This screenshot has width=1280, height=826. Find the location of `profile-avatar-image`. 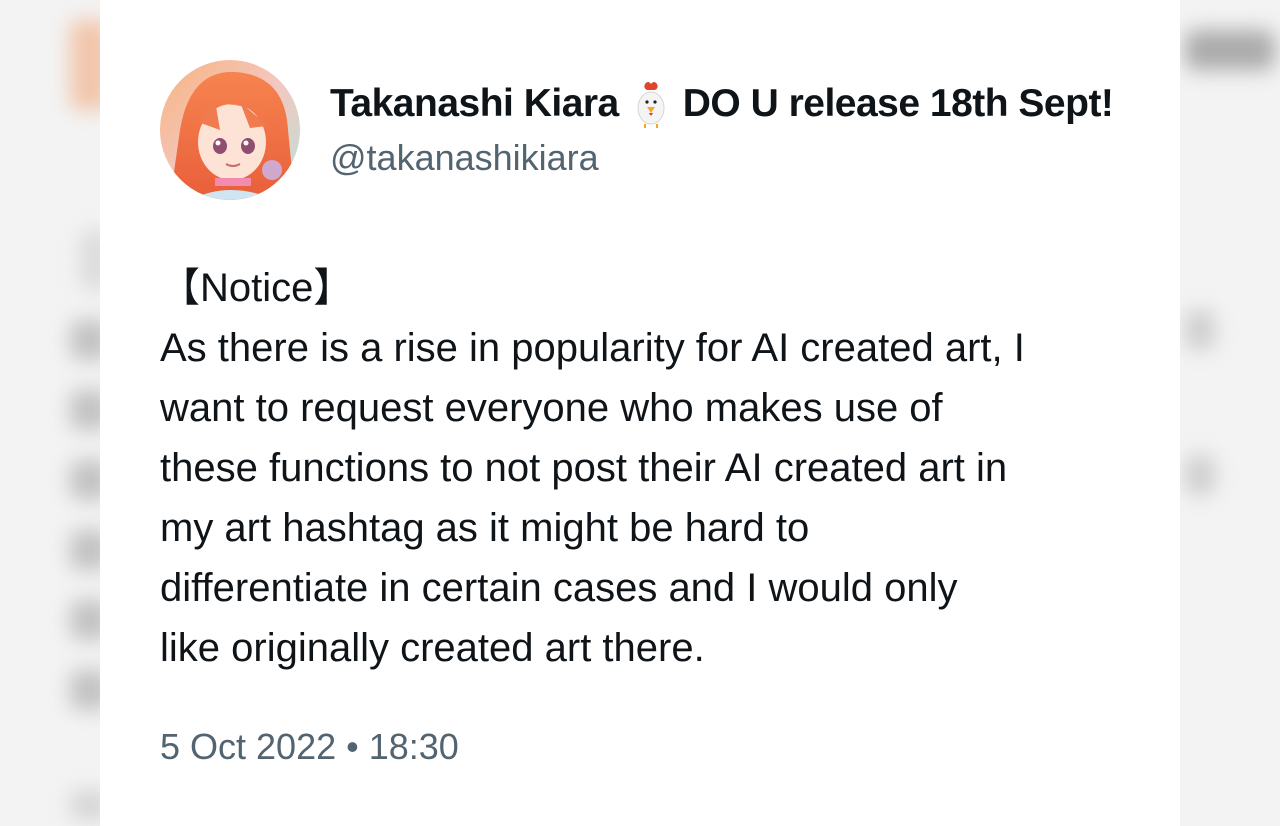

profile-avatar-image is located at coordinates (230, 130).